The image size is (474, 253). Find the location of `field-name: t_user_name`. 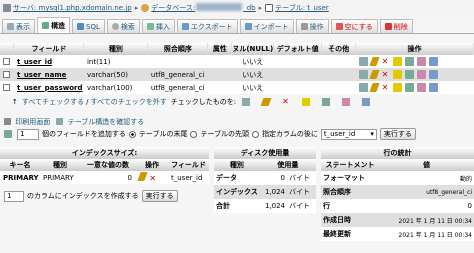

field-name: t_user_name is located at coordinates (48, 74).